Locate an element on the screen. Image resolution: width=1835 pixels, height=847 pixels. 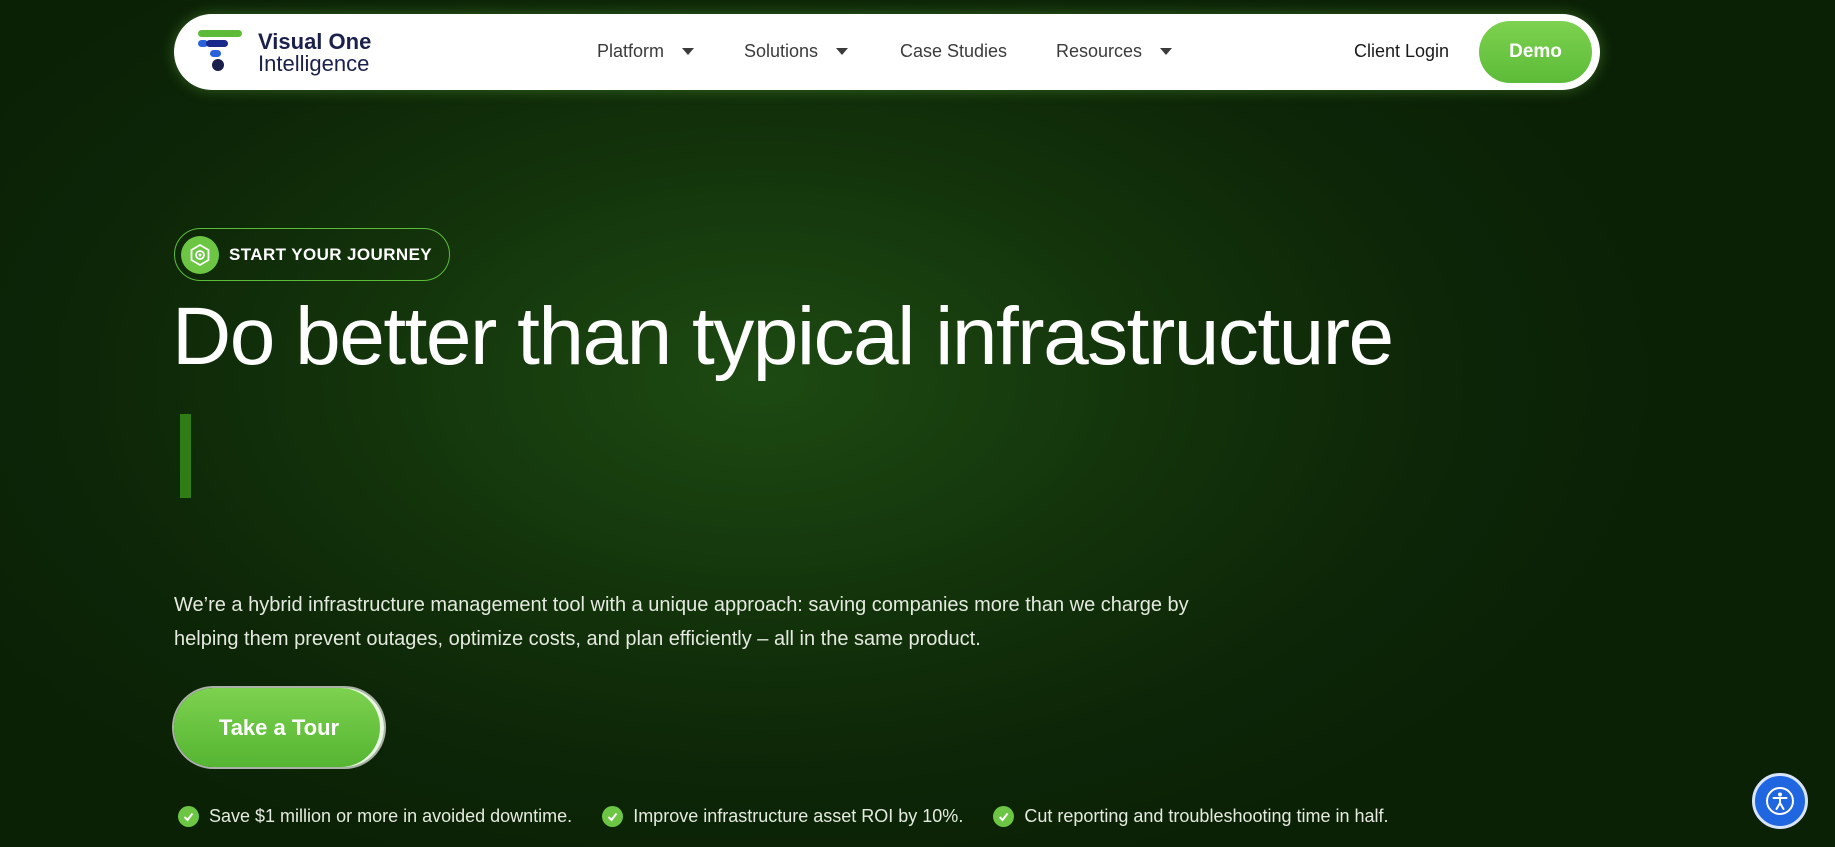
nav-item-resources: Resources is located at coordinates (1114, 51).